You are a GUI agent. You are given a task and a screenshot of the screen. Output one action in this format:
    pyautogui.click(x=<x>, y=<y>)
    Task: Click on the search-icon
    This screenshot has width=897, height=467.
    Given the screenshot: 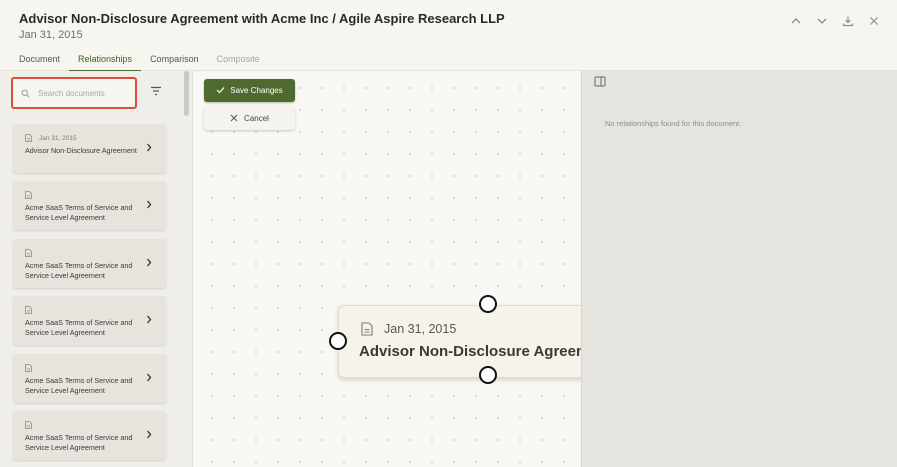 What is the action you would take?
    pyautogui.click(x=25, y=93)
    